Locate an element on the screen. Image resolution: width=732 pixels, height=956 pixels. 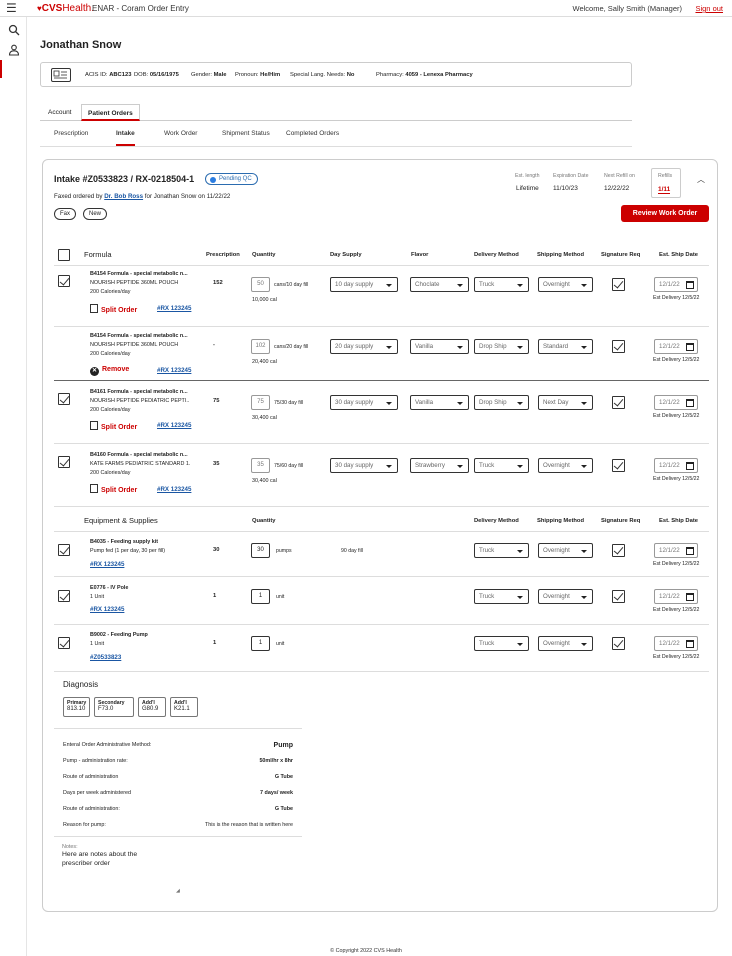
hamburger-menu-icon: ☰ is located at coordinates (11, 8).